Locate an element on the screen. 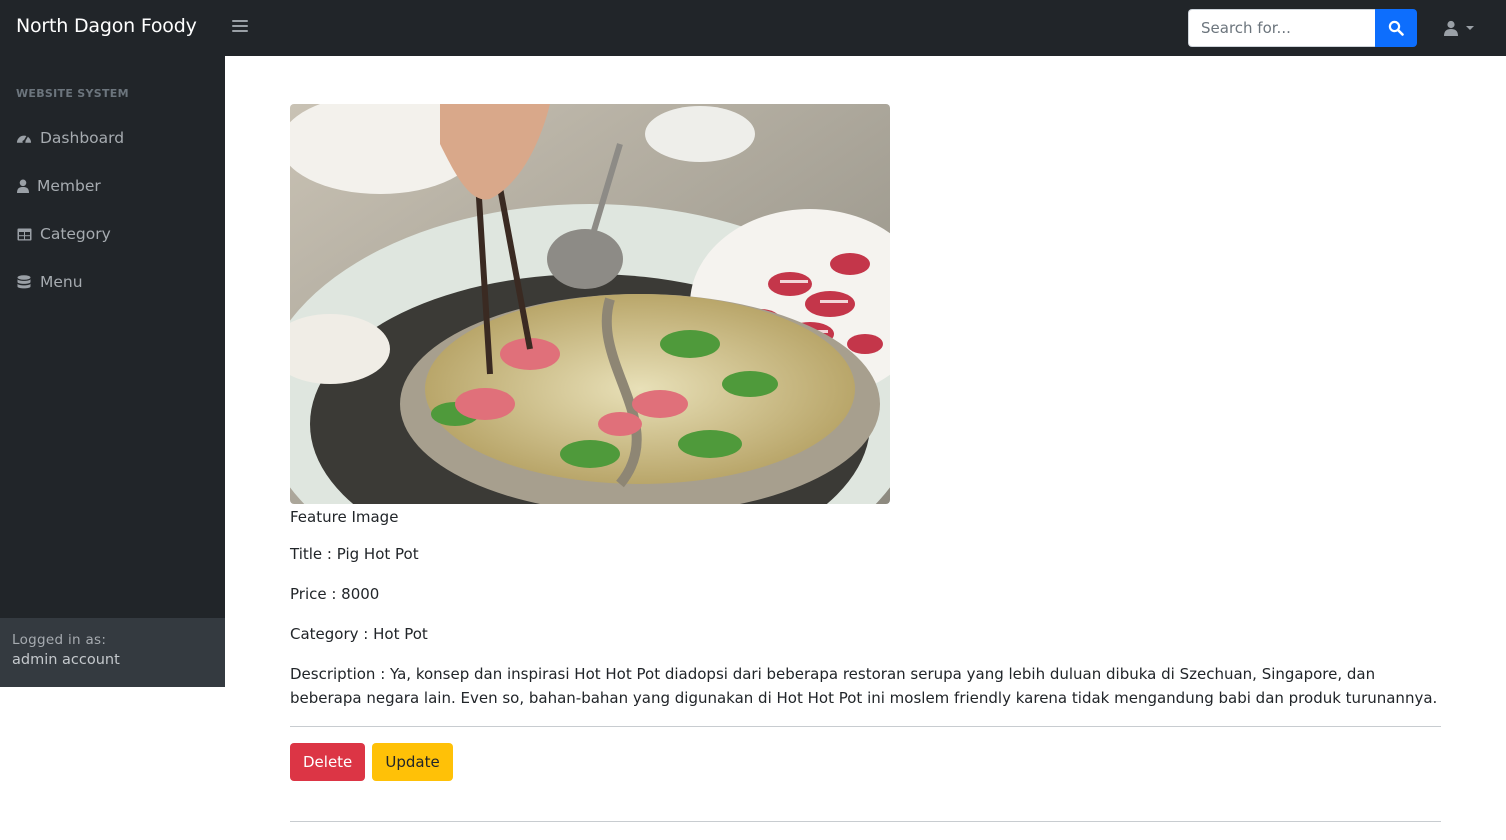 Image resolution: width=1506 pixels, height=840 pixels. database-icon is located at coordinates (24, 282).